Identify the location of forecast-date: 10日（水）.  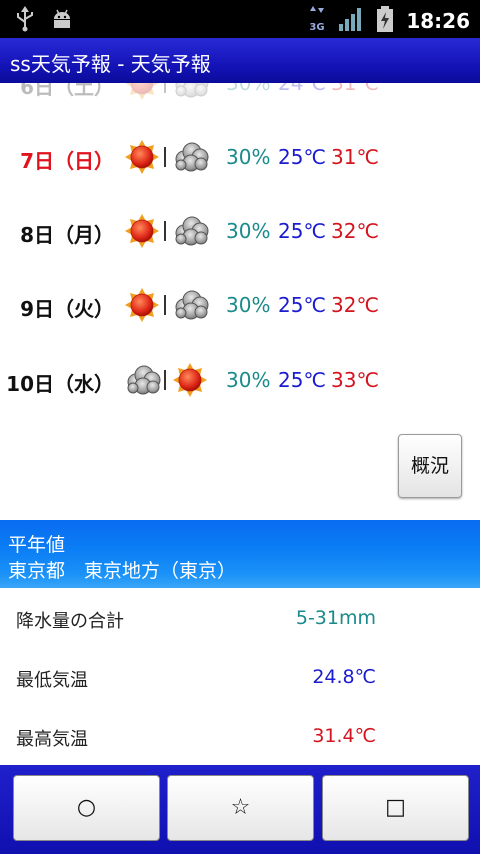
(60, 384).